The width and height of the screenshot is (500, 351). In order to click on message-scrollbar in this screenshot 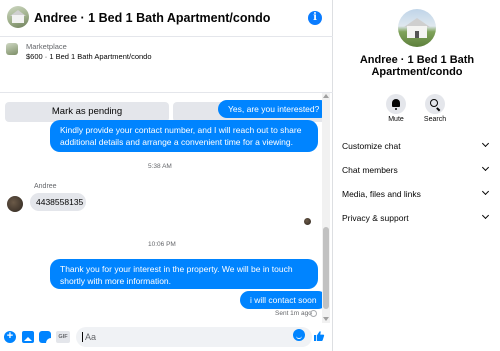, I will do `click(326, 208)`.